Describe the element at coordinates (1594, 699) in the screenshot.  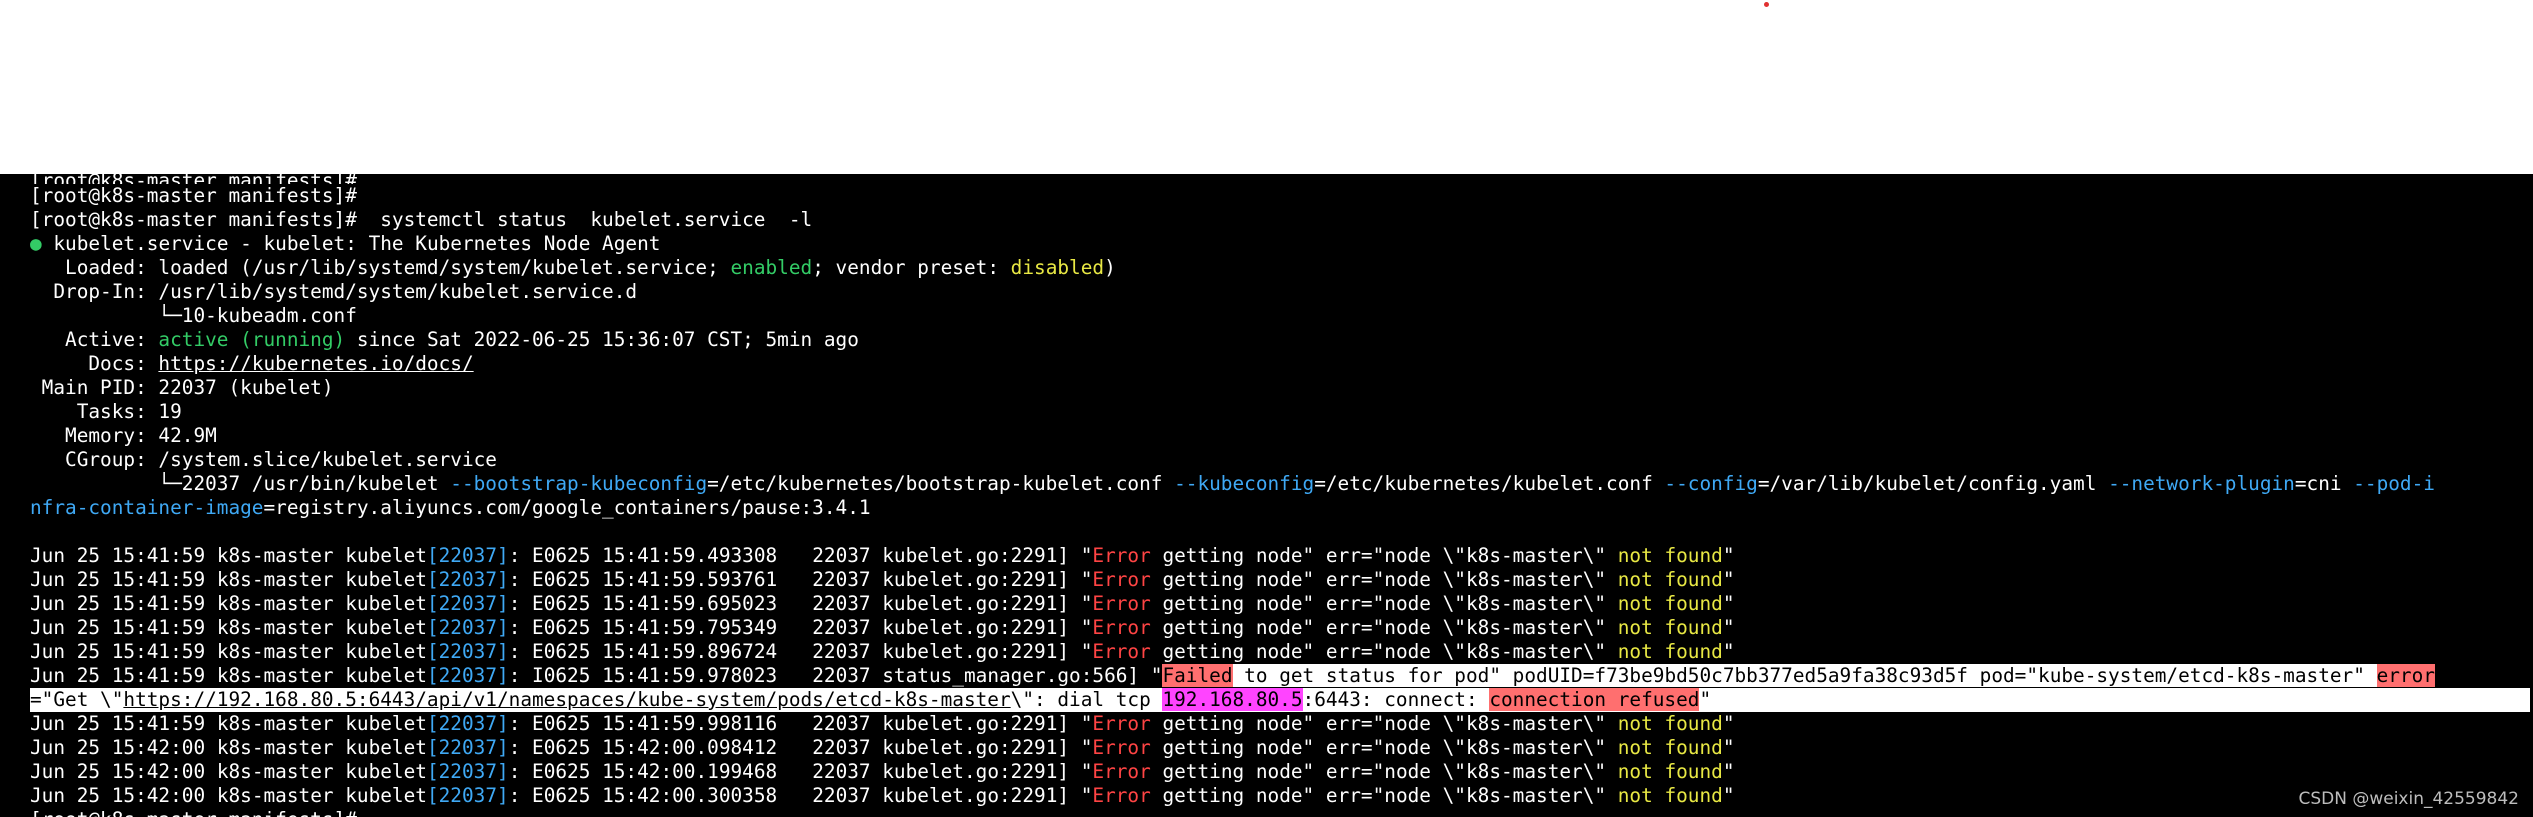
I see `refused-highlight: connection refused` at that location.